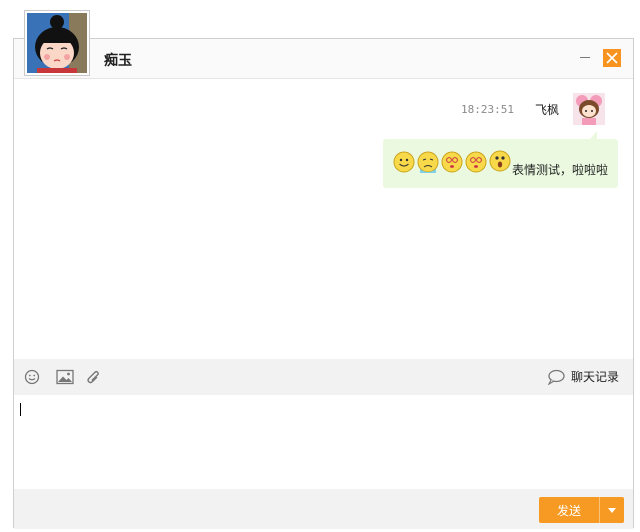 The width and height of the screenshot is (640, 532). Describe the element at coordinates (546, 110) in the screenshot. I see `message-sender: 飞枫` at that location.